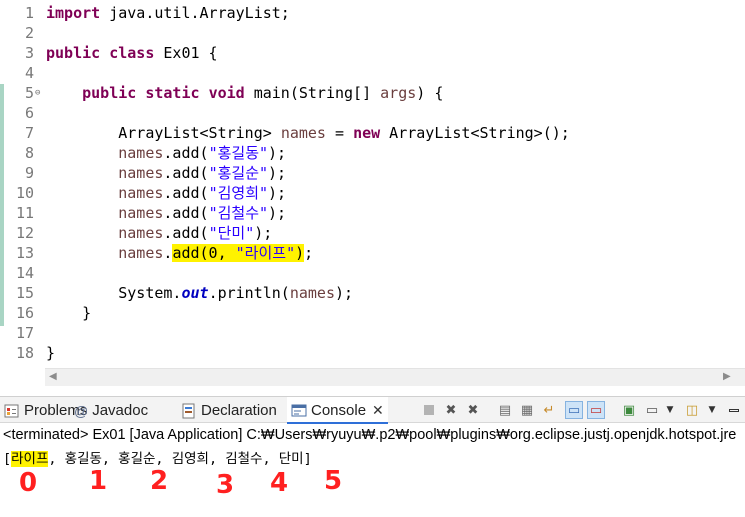  Describe the element at coordinates (429, 410) in the screenshot. I see `terminate-icon` at that location.